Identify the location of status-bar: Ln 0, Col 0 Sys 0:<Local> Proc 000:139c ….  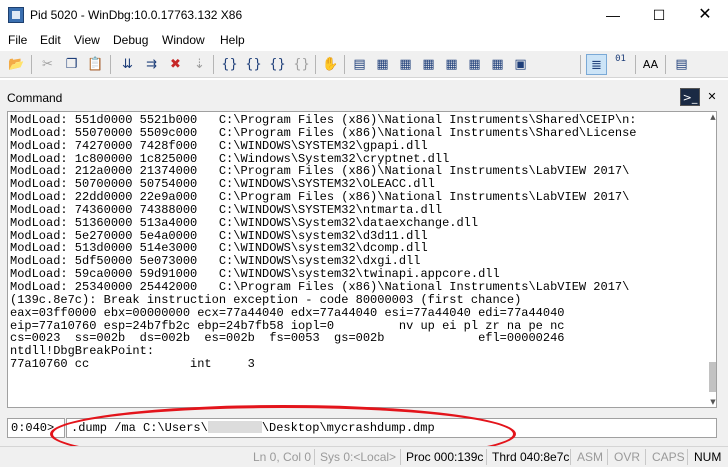
(364, 456).